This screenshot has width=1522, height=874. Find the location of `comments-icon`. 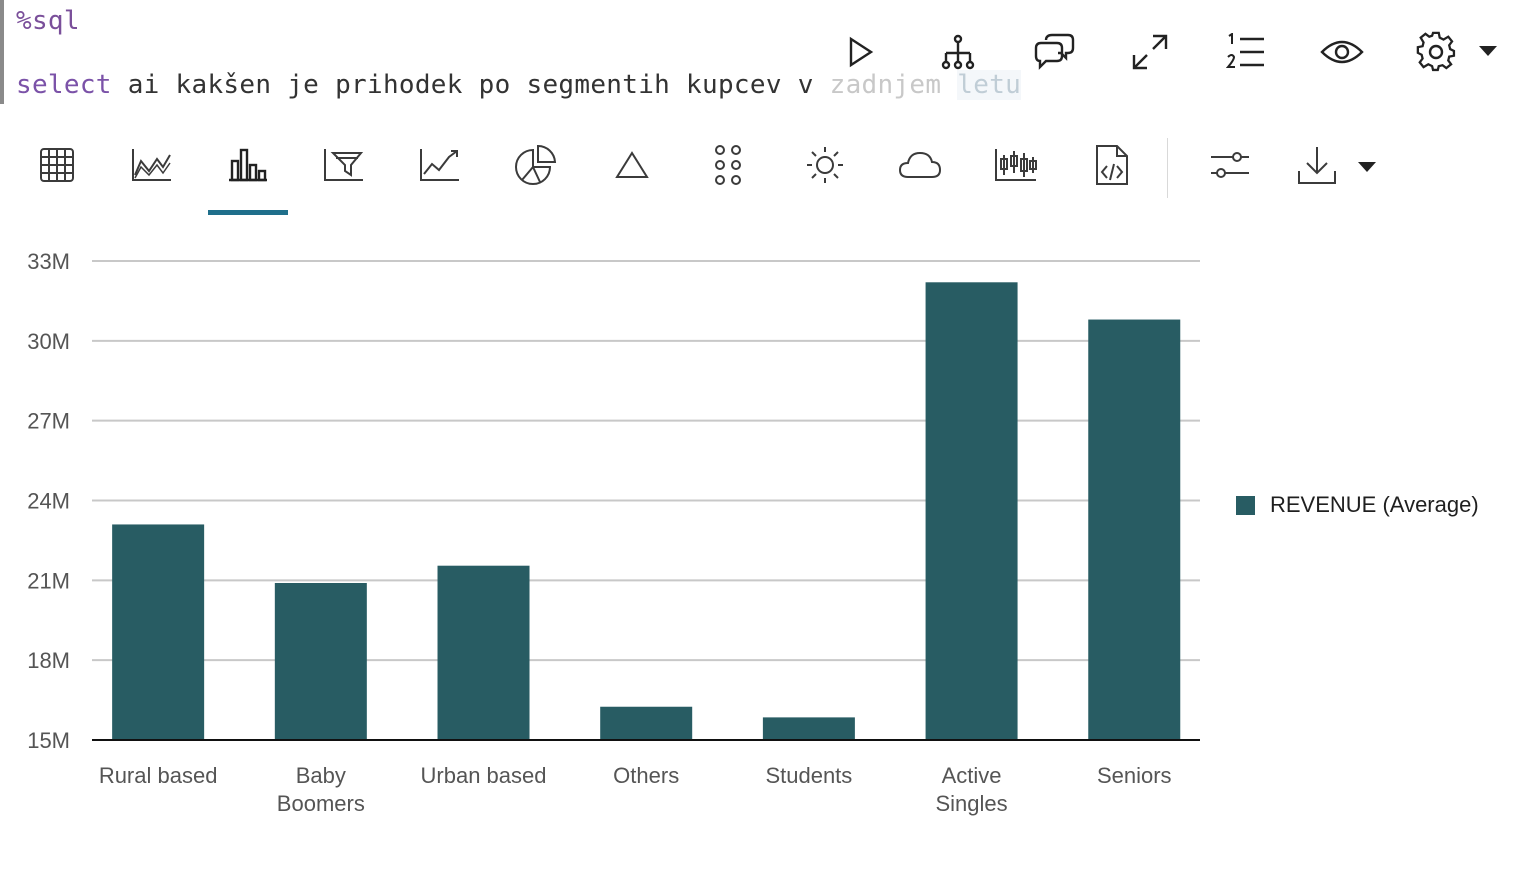

comments-icon is located at coordinates (1054, 51).